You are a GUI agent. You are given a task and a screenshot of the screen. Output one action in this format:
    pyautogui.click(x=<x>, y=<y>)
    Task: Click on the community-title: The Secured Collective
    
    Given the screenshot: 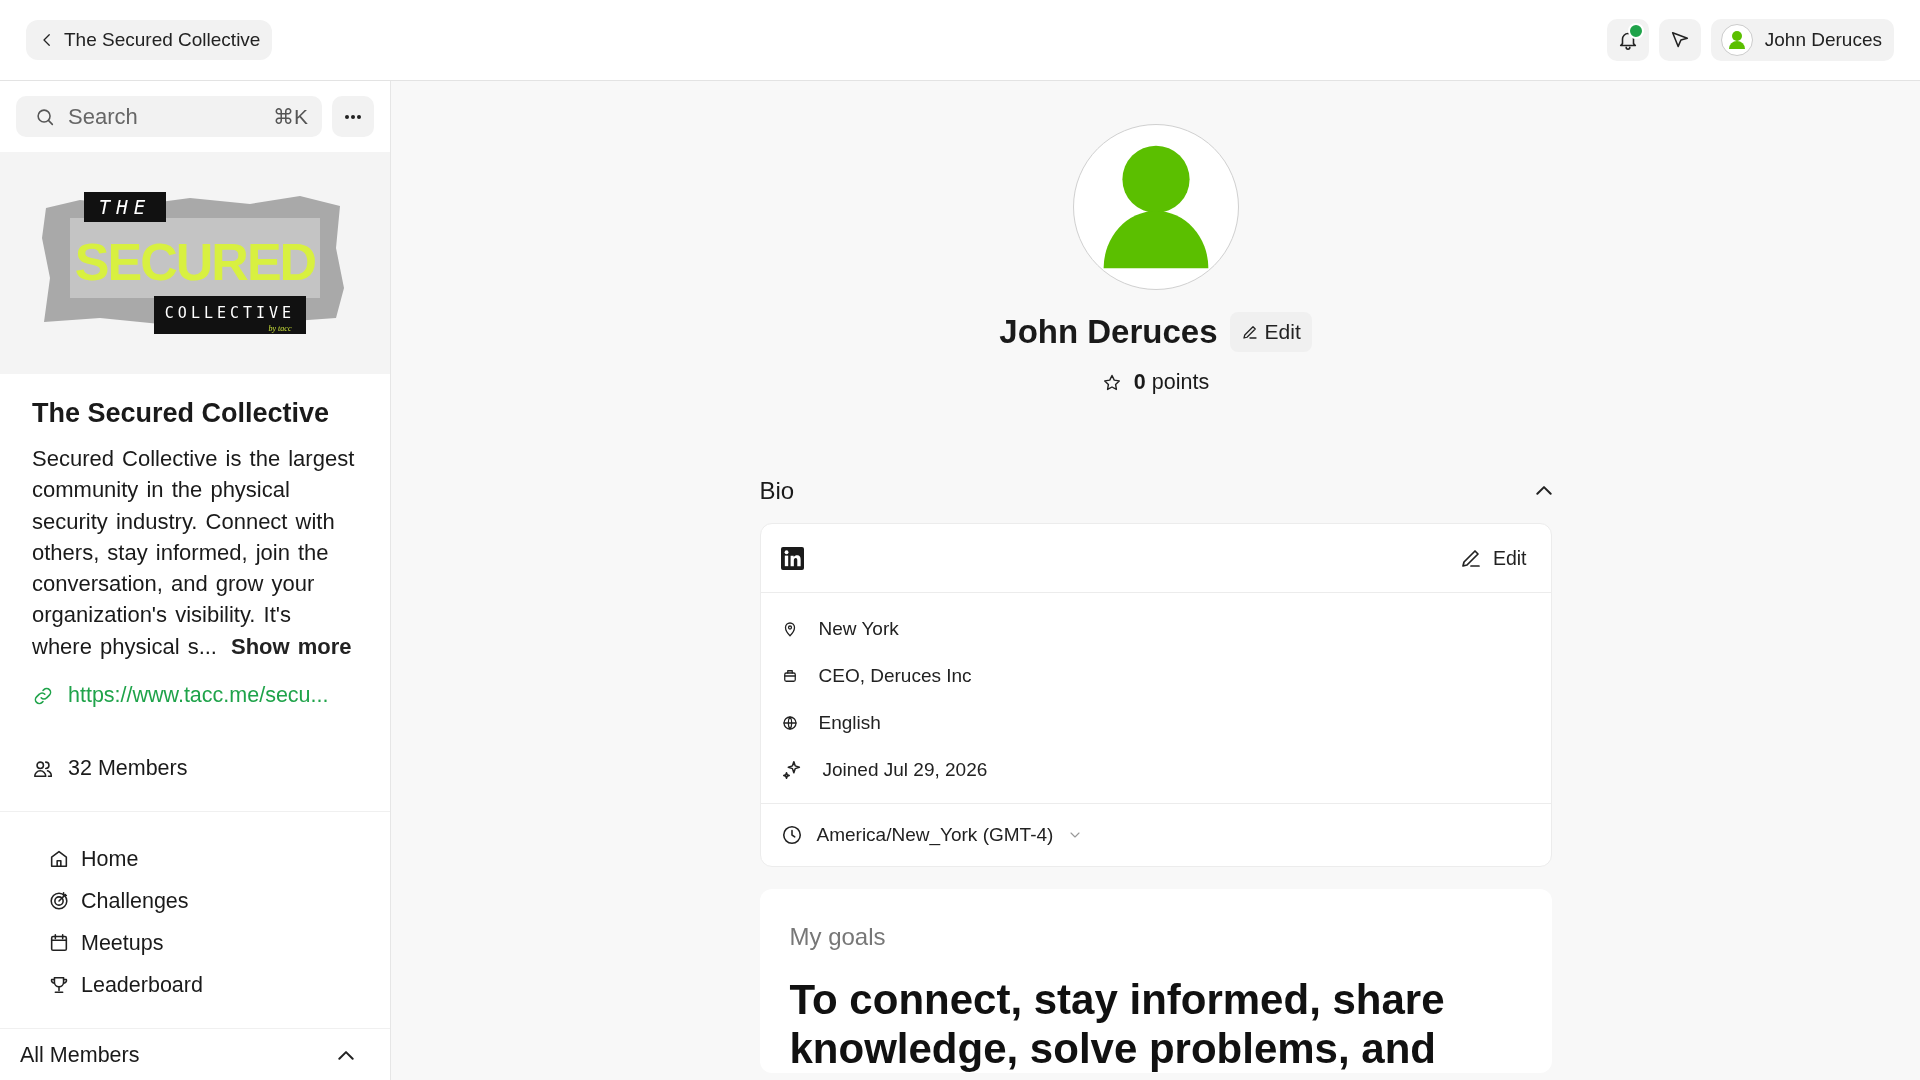 What is the action you would take?
    pyautogui.click(x=181, y=413)
    